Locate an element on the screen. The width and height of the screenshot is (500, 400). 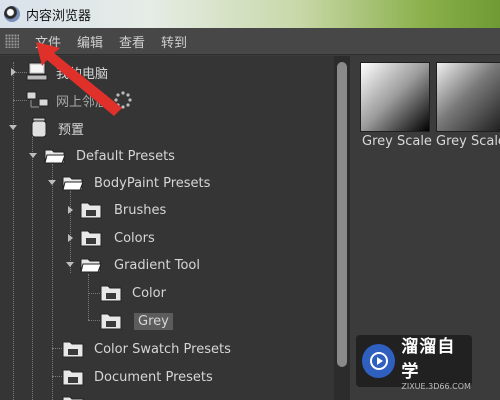
preset-jar-icon is located at coordinates (39, 127).